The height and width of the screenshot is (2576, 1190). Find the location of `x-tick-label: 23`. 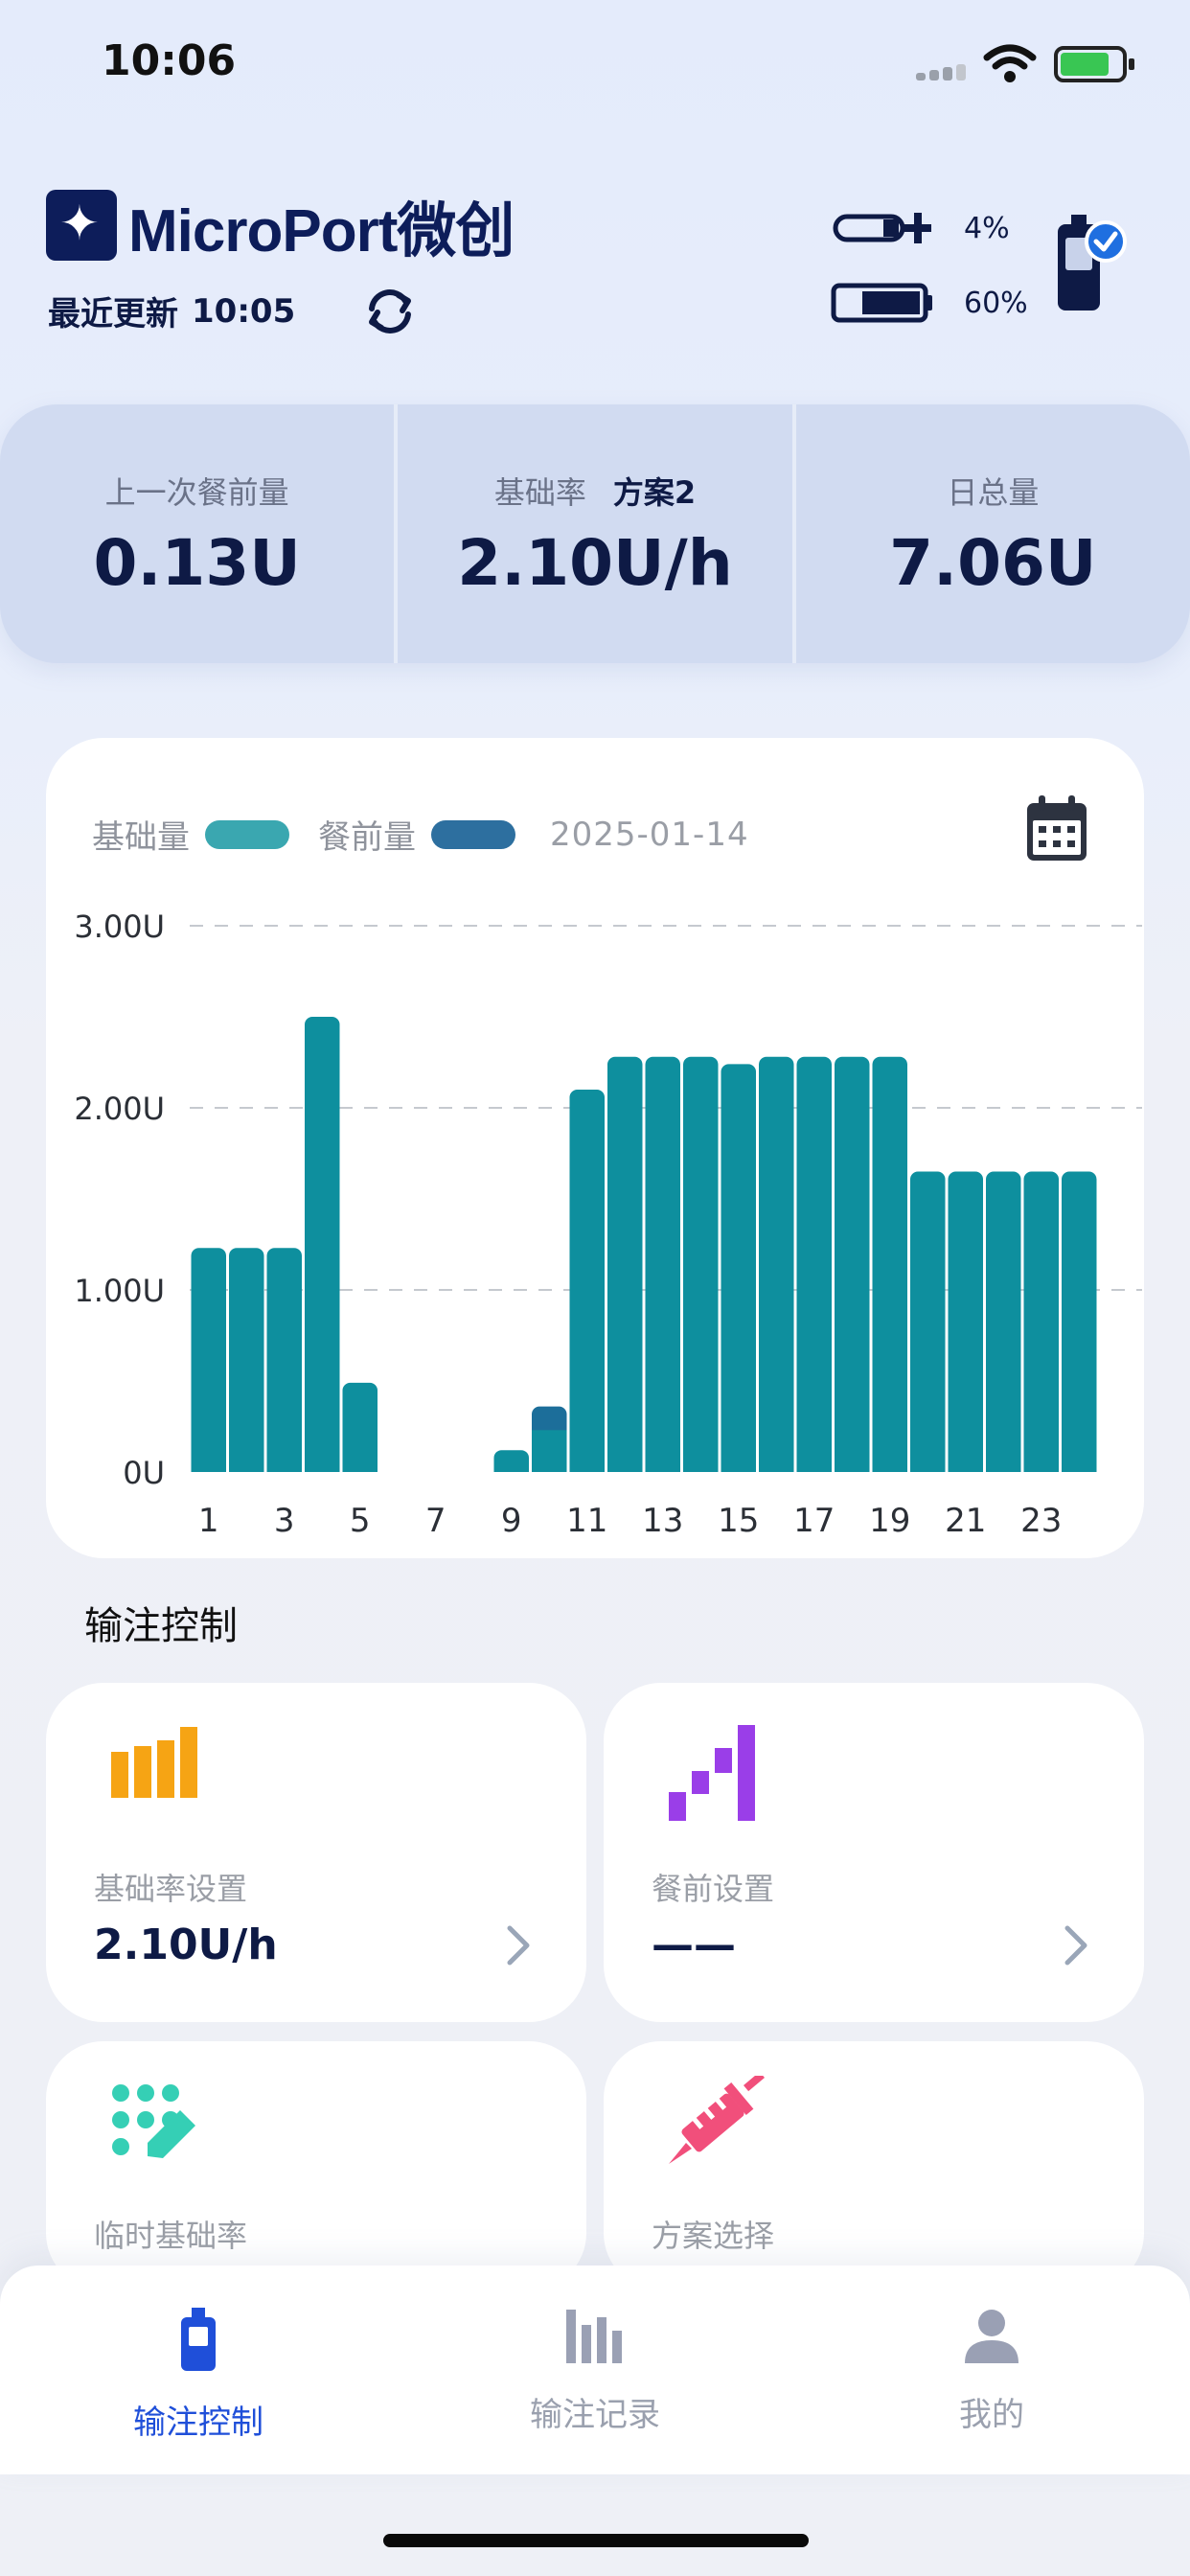

x-tick-label: 23 is located at coordinates (1041, 1521).